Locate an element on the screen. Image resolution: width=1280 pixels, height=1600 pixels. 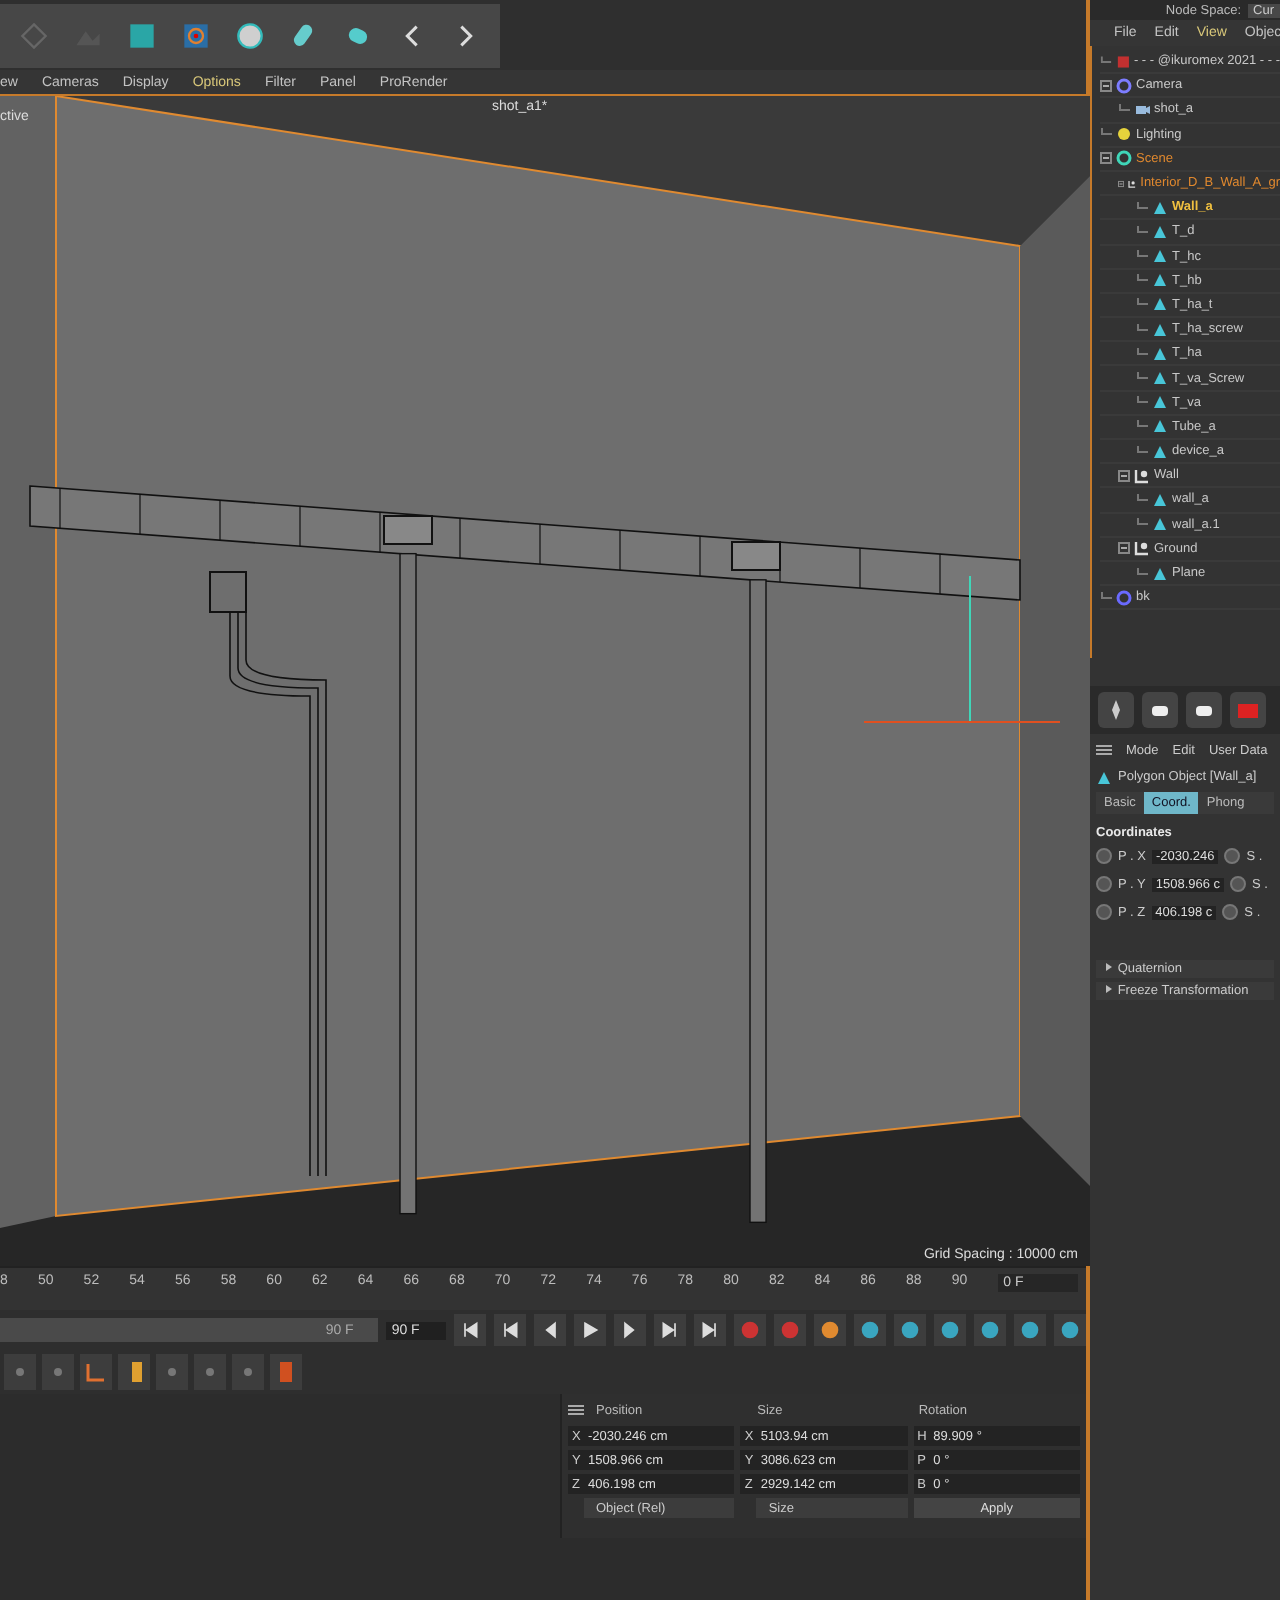
go-to-end-icon is located at coordinates (710, 1330).